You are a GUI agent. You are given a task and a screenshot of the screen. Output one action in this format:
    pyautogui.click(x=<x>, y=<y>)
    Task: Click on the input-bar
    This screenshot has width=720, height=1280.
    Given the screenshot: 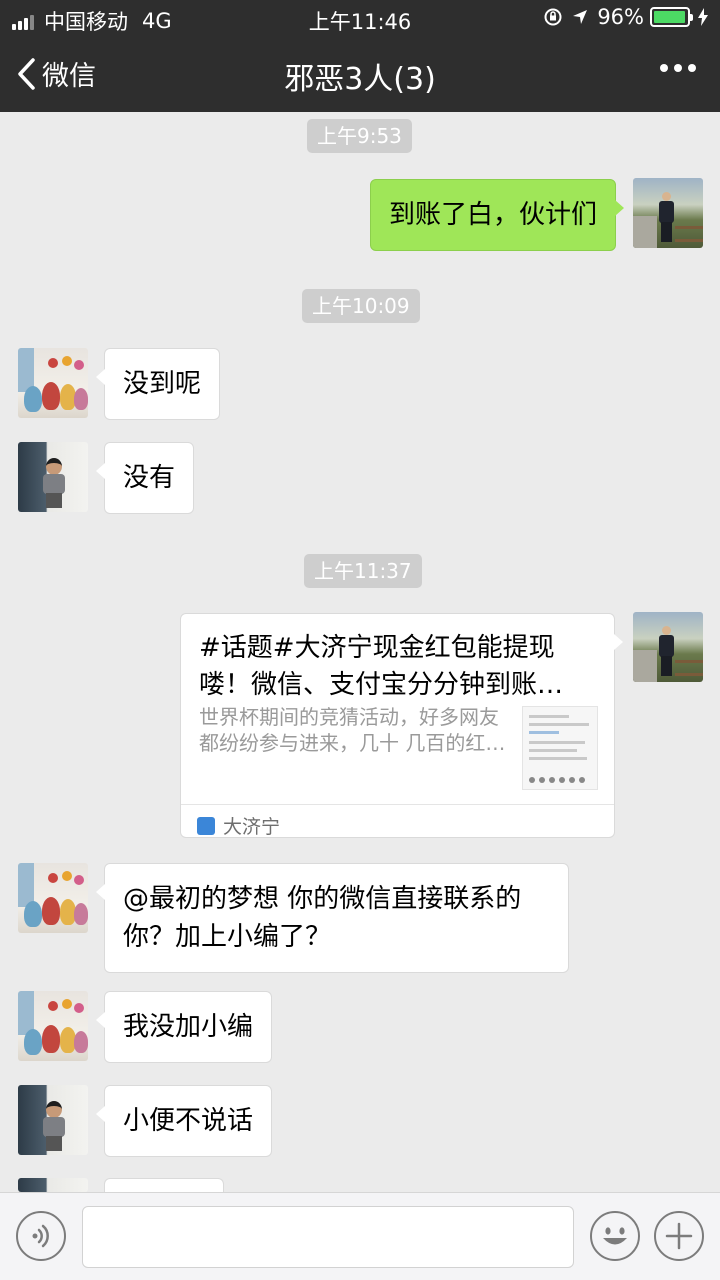 What is the action you would take?
    pyautogui.click(x=360, y=1236)
    